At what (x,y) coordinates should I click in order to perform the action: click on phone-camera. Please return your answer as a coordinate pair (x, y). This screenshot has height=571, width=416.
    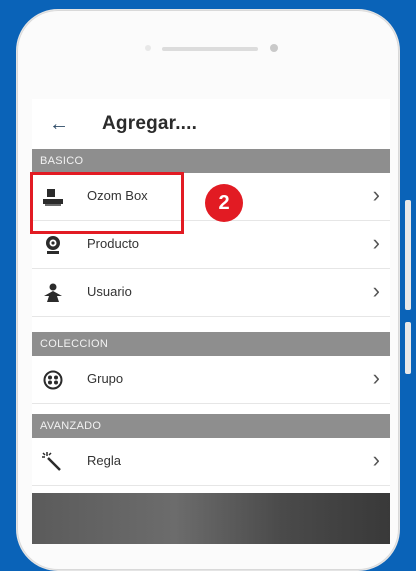
    Looking at the image, I should click on (274, 48).